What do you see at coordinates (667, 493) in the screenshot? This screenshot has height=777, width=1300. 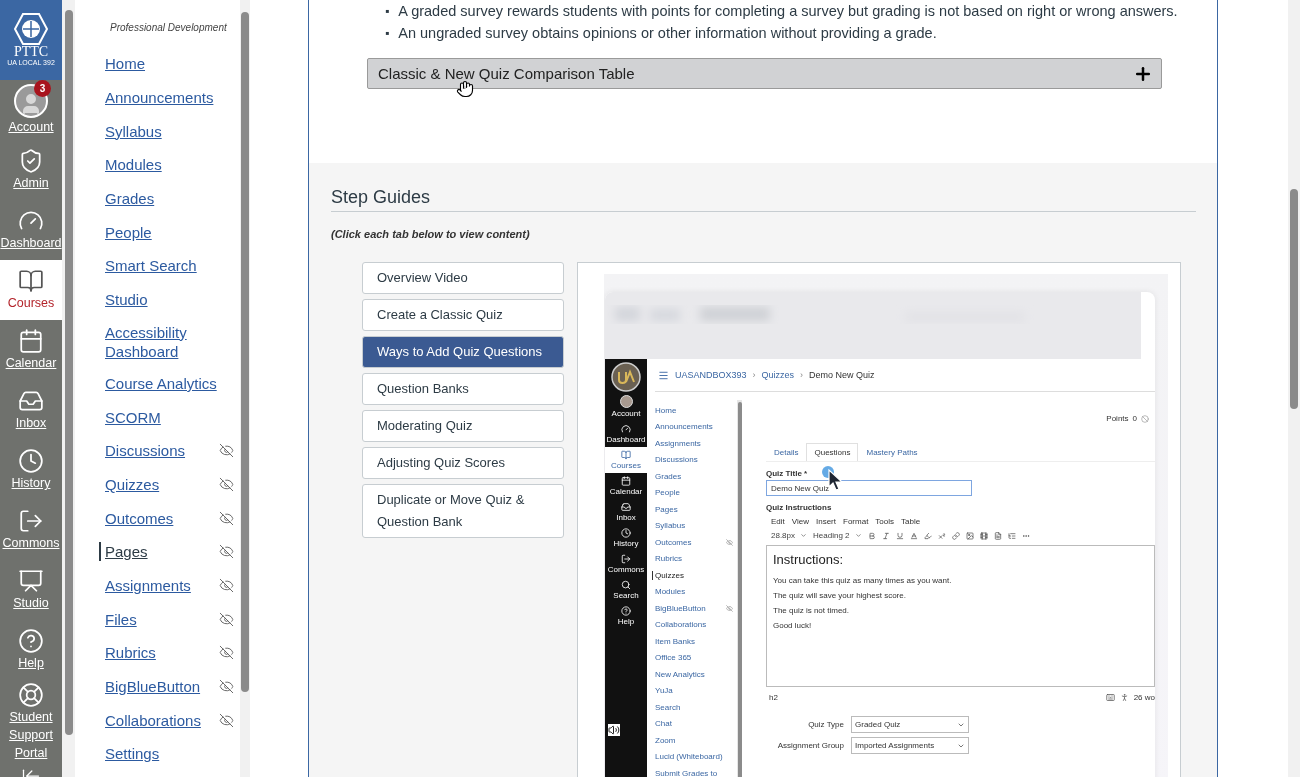 I see `mini-course-link: People` at bounding box center [667, 493].